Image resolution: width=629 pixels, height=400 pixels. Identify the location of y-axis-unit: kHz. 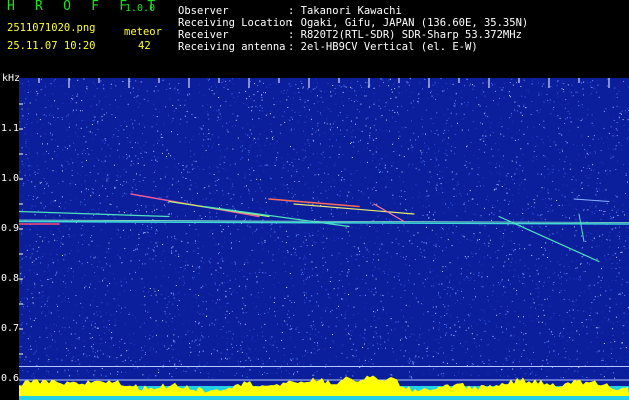
(11, 78).